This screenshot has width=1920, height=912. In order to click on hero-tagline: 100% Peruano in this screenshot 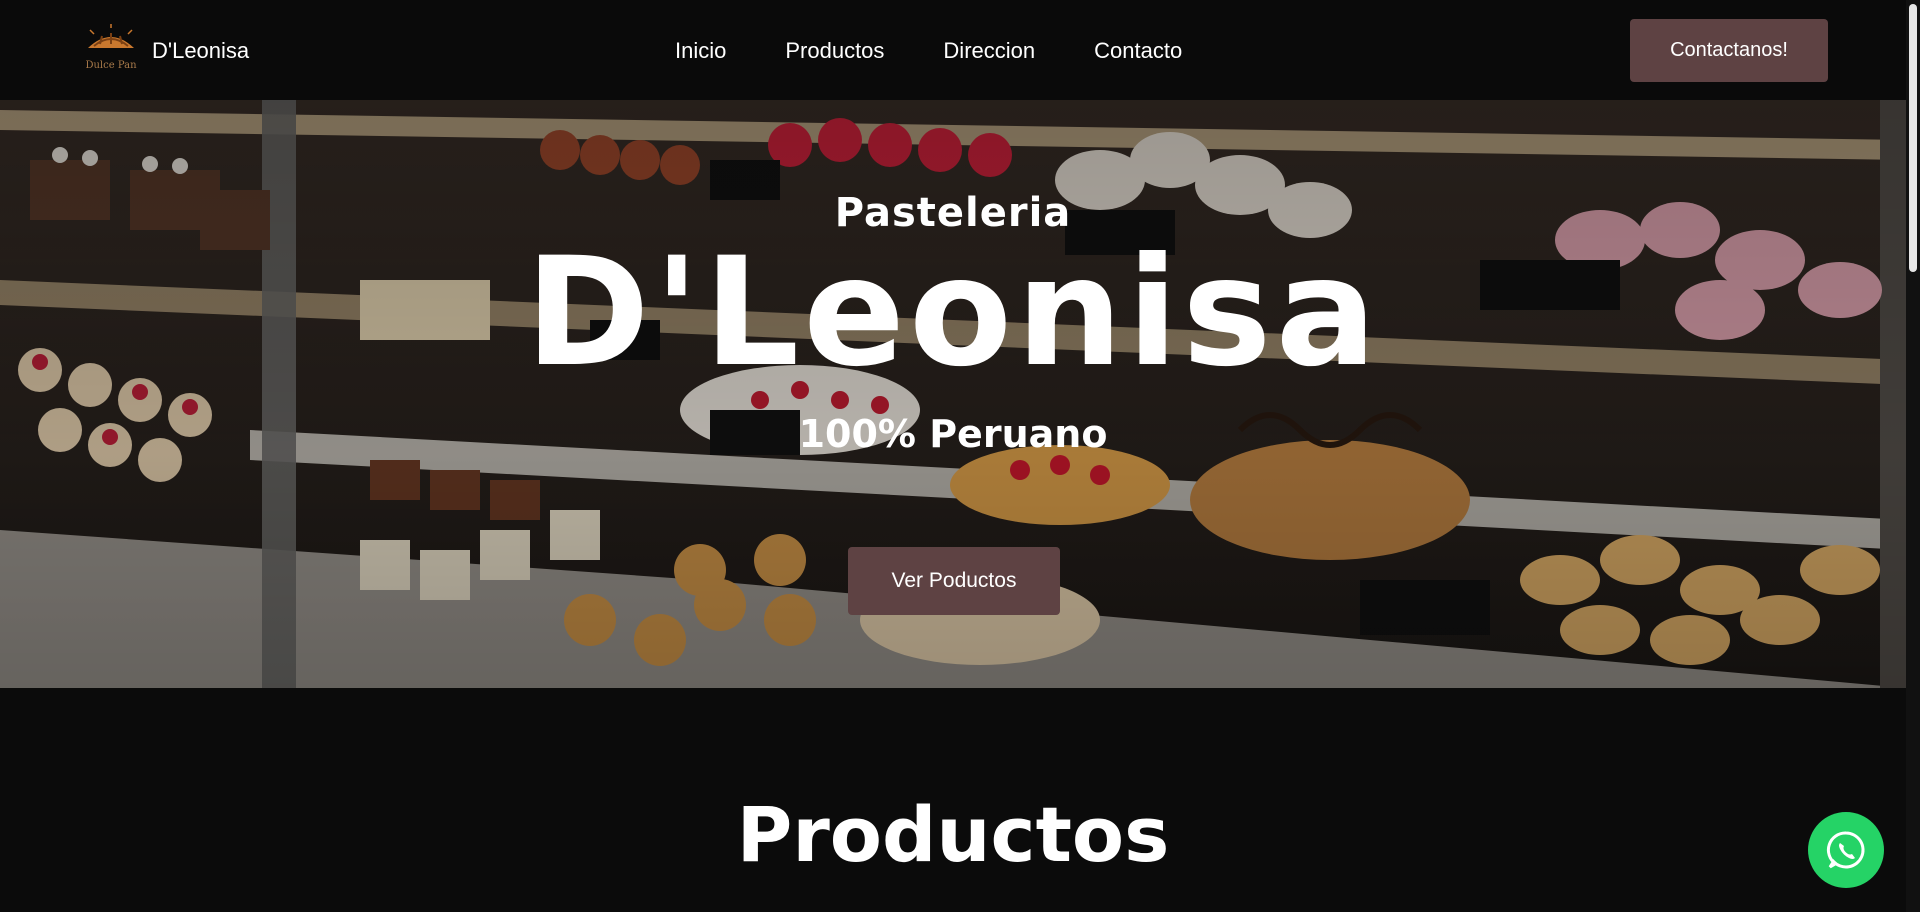, I will do `click(953, 434)`.